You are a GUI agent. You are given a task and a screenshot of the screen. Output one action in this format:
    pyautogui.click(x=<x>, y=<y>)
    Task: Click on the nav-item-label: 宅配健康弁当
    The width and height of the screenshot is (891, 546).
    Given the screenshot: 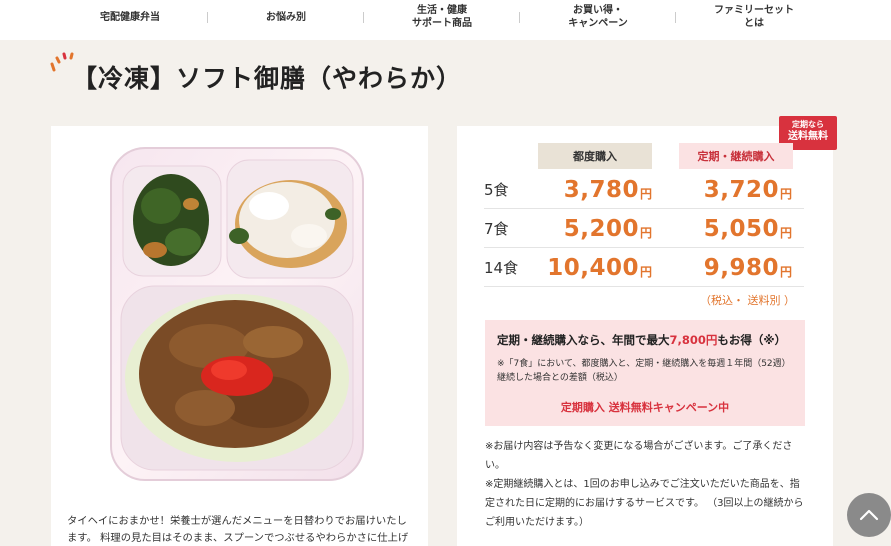 What is the action you would take?
    pyautogui.click(x=130, y=17)
    